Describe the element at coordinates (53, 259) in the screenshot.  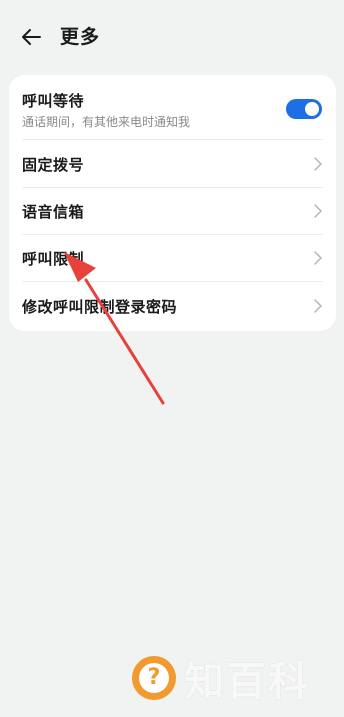
I see `call-barring-label: 呼叫限制` at that location.